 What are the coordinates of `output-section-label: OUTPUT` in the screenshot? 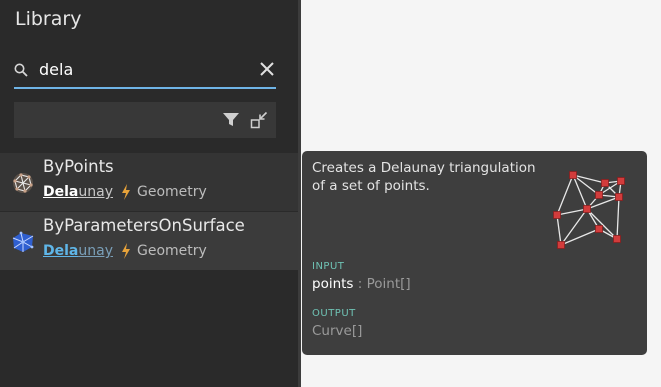 It's located at (334, 313).